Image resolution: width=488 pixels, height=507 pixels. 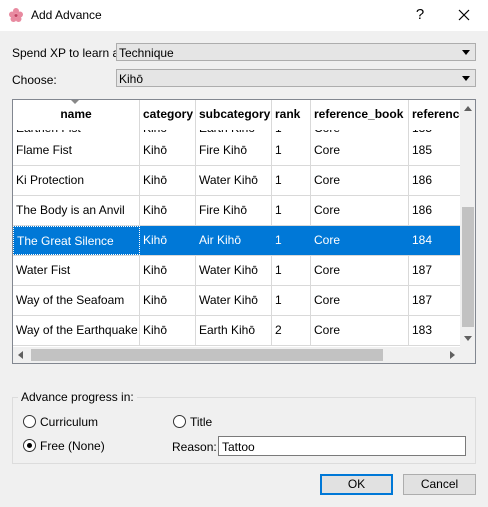 I want to click on horizontal-scrollbar, so click(x=236, y=355).